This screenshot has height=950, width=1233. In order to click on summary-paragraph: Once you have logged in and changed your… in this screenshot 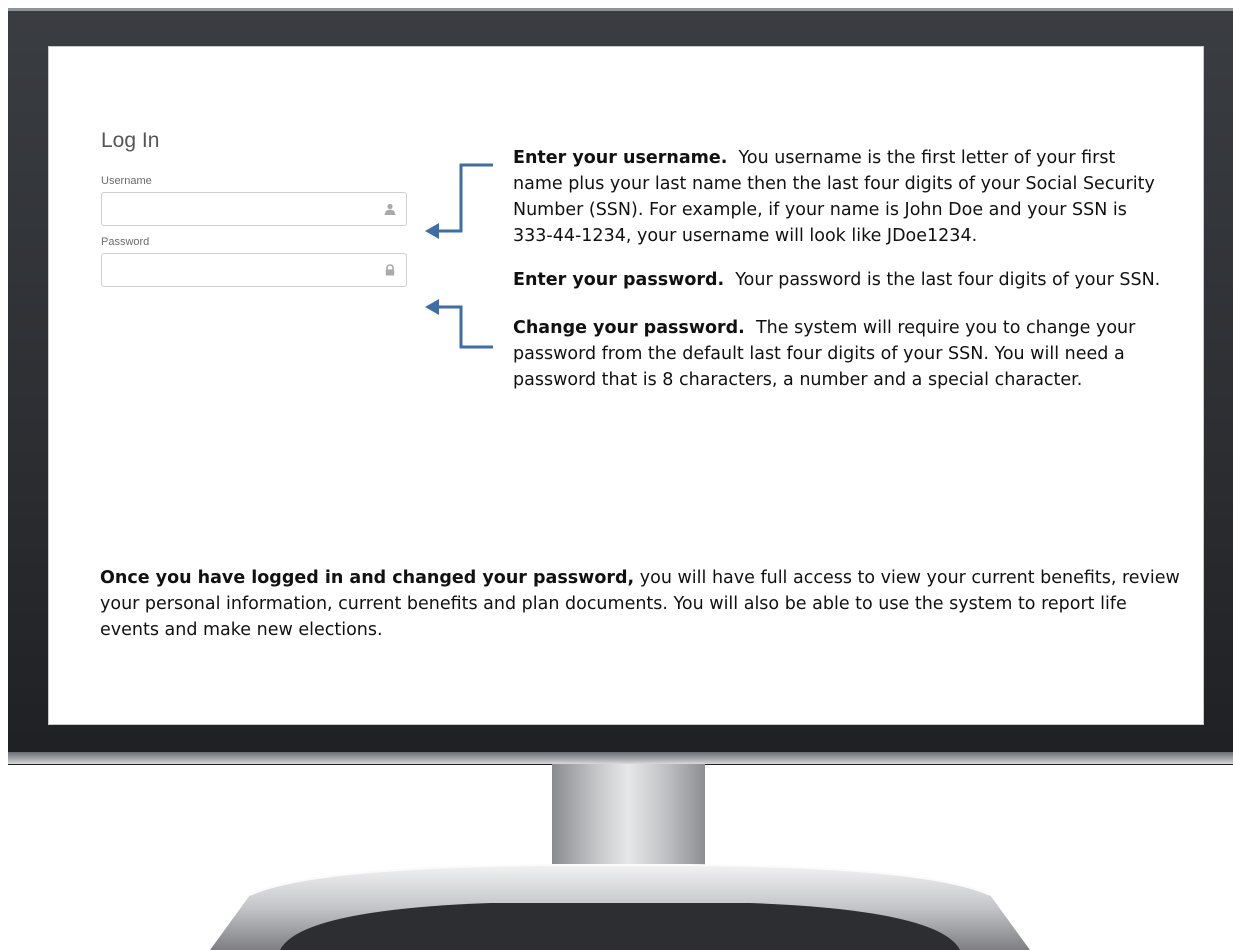, I will do `click(645, 604)`.